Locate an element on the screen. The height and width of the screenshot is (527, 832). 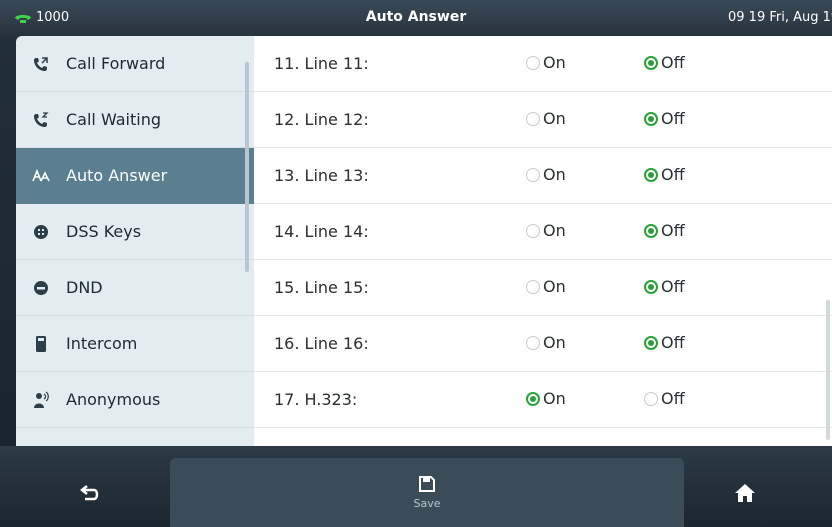
setting-row-line-16: 16. Line 16: On Off is located at coordinates (543, 344).